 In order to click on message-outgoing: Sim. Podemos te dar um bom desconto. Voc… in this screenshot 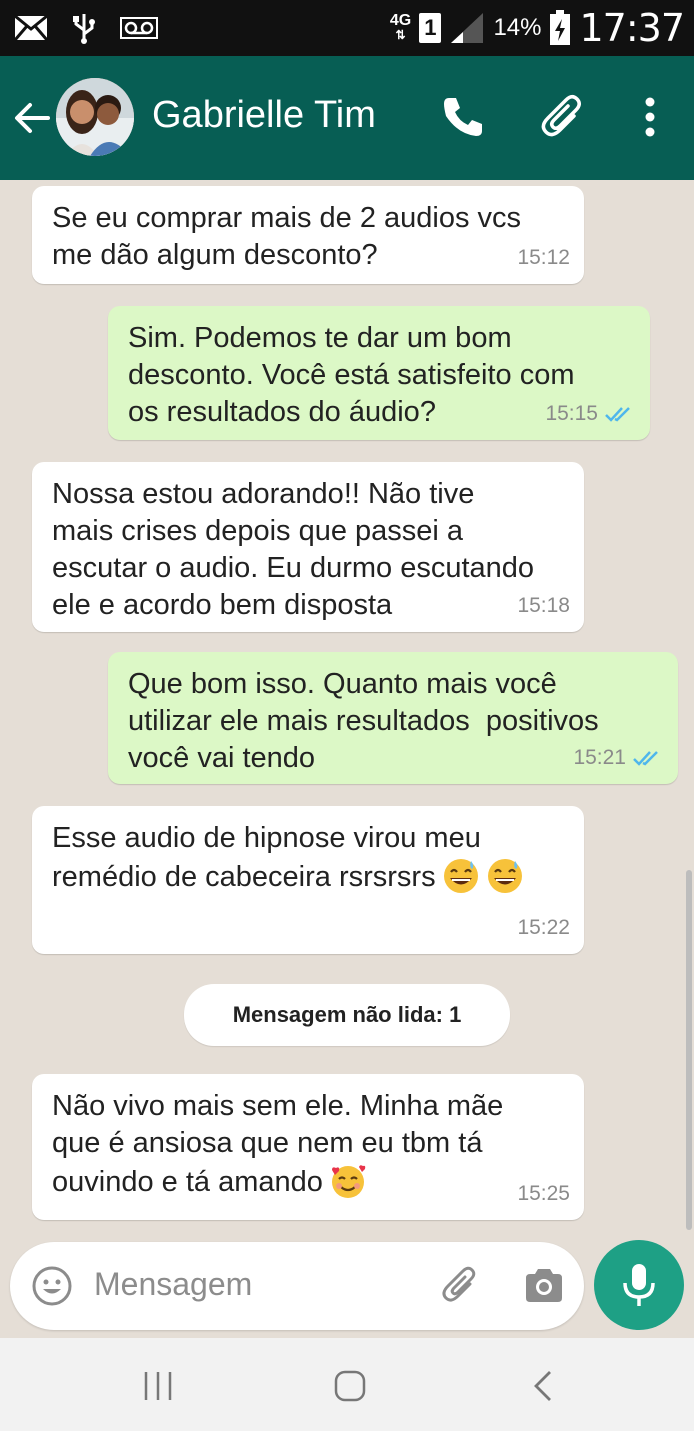, I will do `click(379, 373)`.